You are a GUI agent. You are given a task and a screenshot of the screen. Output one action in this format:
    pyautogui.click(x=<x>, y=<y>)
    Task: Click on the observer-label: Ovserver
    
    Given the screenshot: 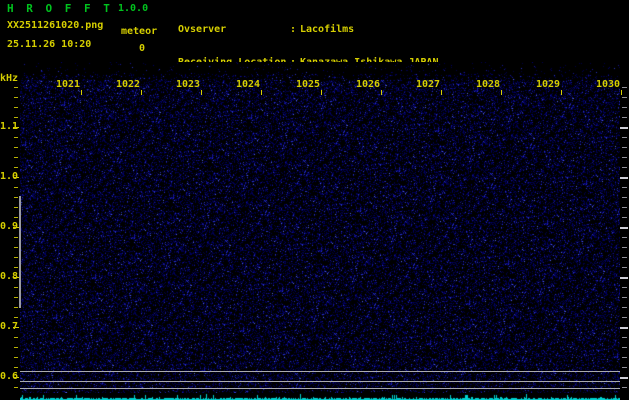 What is the action you would take?
    pyautogui.click(x=202, y=29)
    